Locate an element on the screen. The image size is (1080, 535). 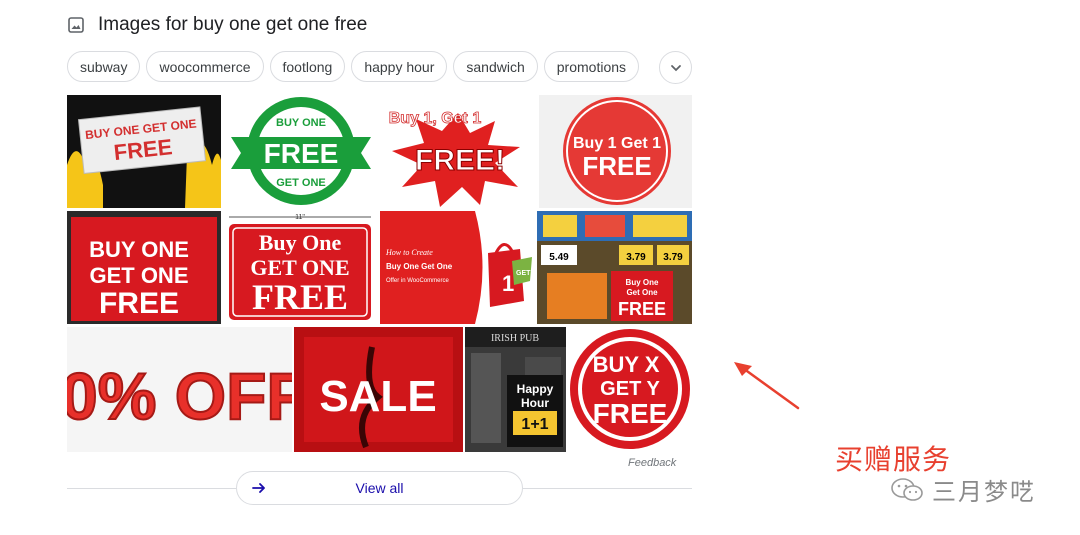
image-result-11: IRISH PUB Happy Hour 1+1 is located at coordinates (515, 389).